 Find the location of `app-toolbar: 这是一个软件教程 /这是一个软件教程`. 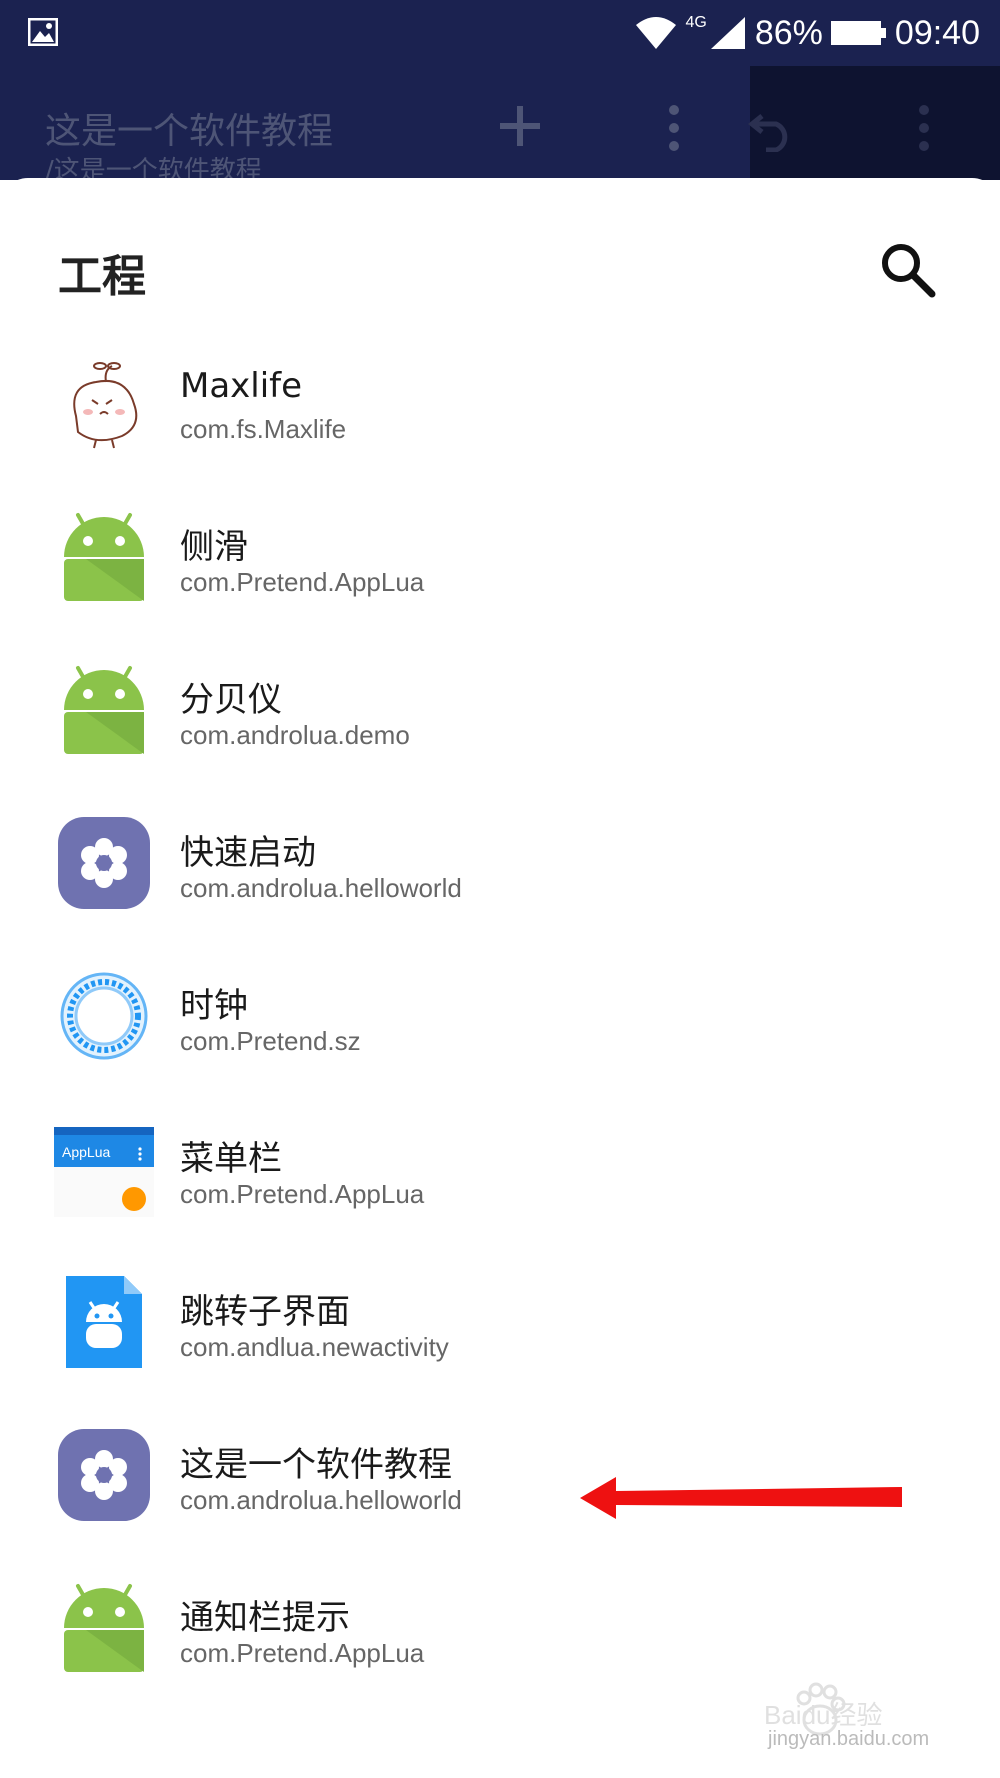

app-toolbar: 这是一个软件教程 /这是一个软件教程 is located at coordinates (500, 126).